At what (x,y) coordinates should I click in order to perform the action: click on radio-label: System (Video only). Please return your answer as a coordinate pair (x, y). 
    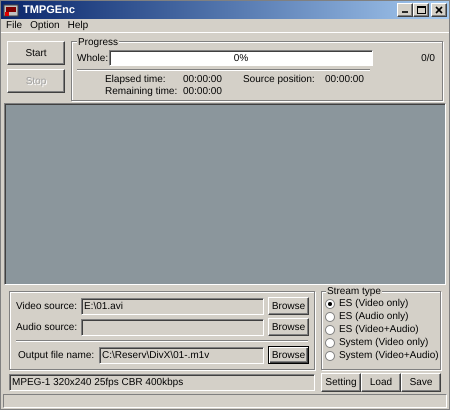
    Looking at the image, I should click on (383, 342).